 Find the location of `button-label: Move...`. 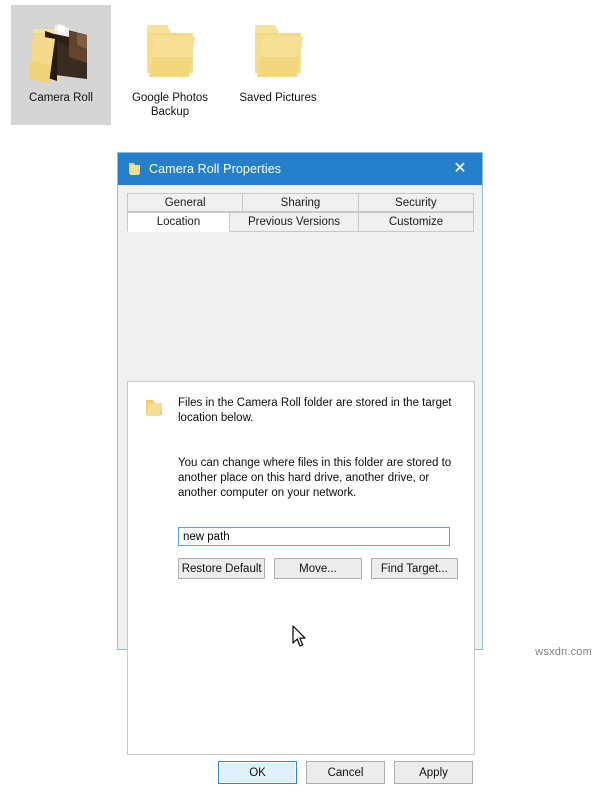

button-label: Move... is located at coordinates (318, 568).